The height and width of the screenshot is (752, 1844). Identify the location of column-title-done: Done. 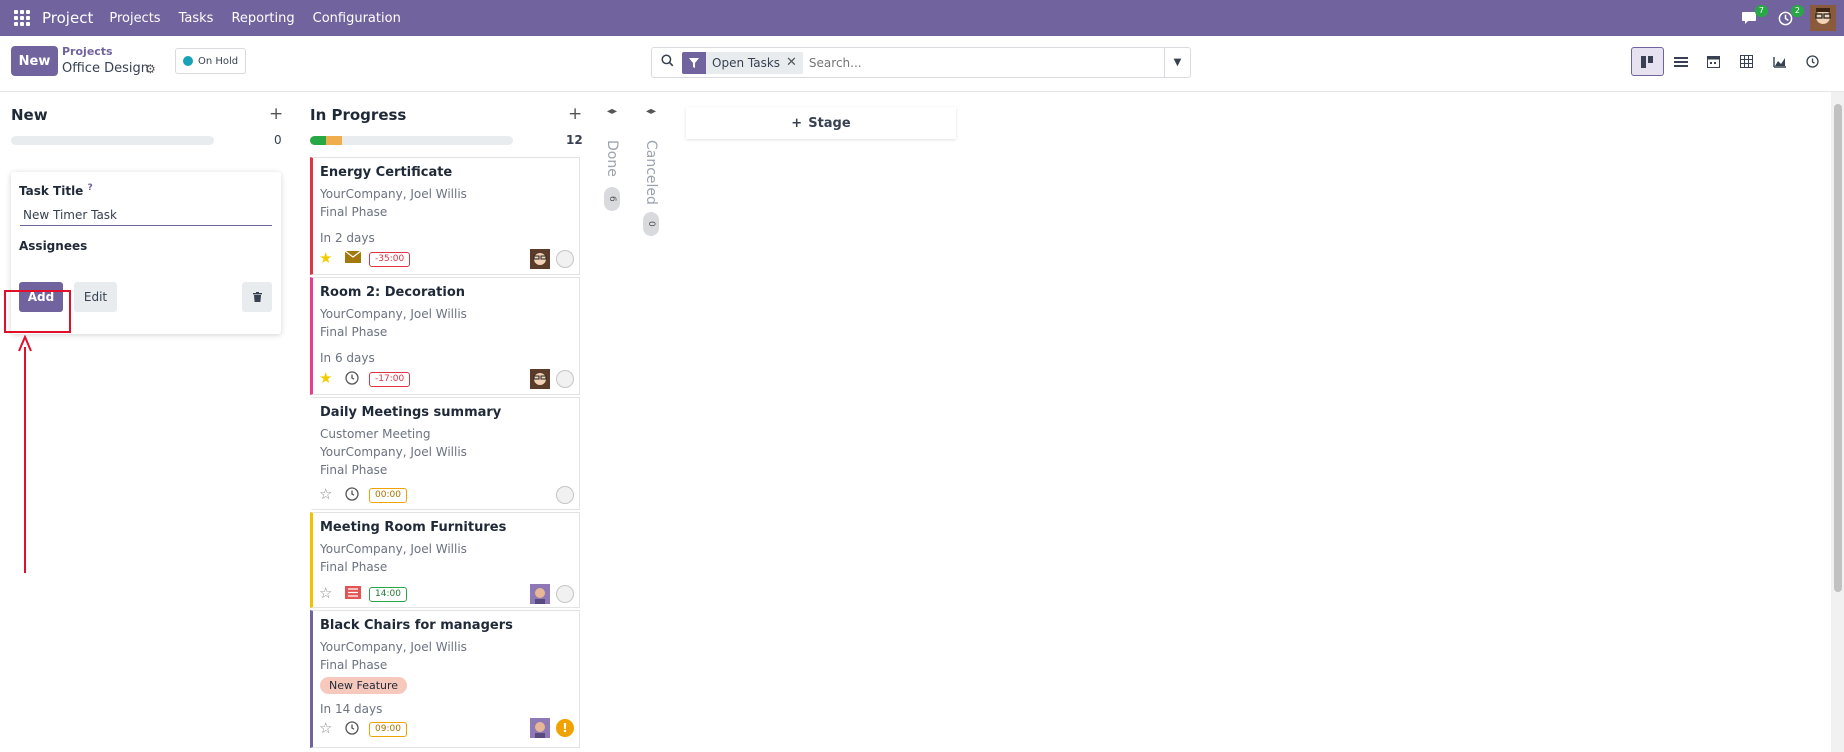
(612, 158).